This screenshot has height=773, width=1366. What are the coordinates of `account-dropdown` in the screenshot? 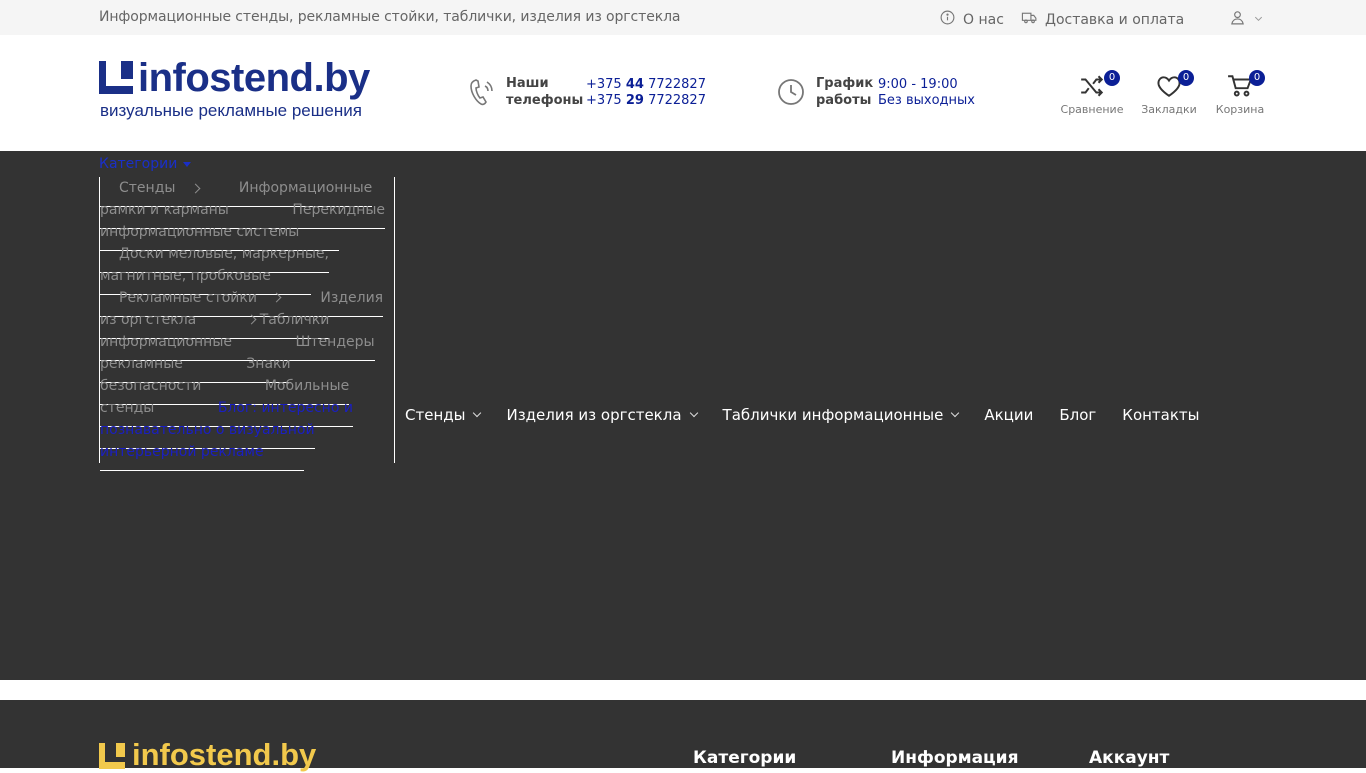 It's located at (1246, 19).